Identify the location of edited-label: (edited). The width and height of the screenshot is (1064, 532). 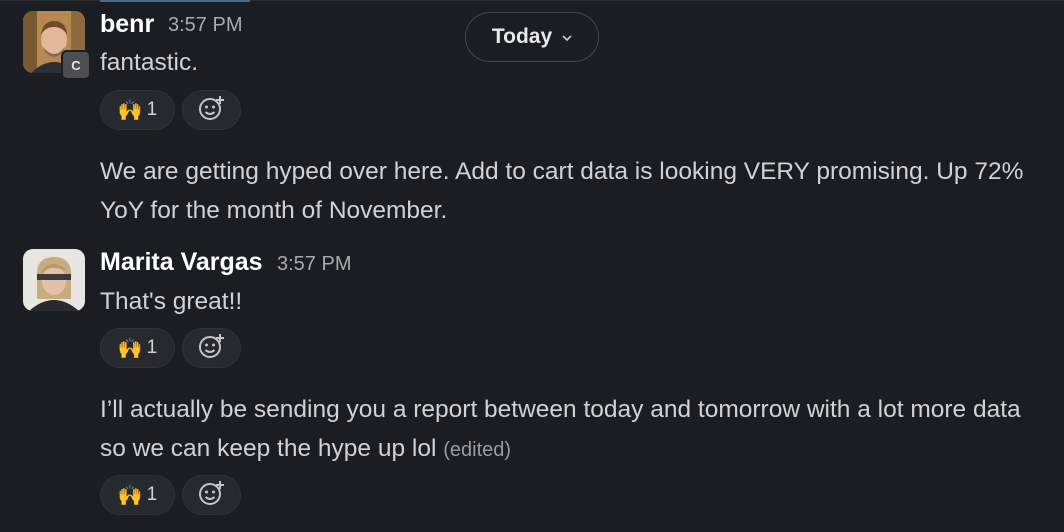
(477, 450).